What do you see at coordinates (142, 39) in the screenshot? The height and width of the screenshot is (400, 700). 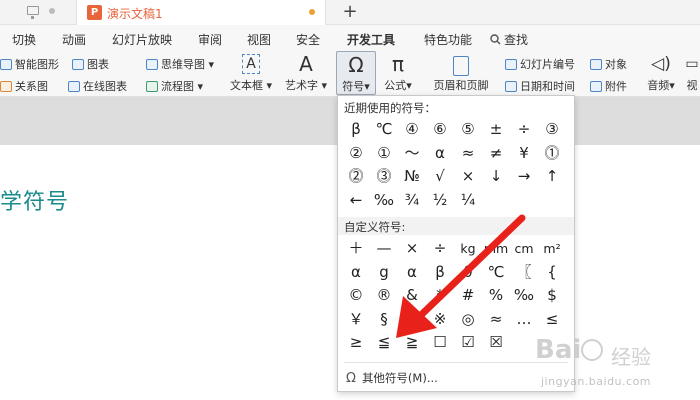 I see `tab-slideshow: 幻灯片放映` at bounding box center [142, 39].